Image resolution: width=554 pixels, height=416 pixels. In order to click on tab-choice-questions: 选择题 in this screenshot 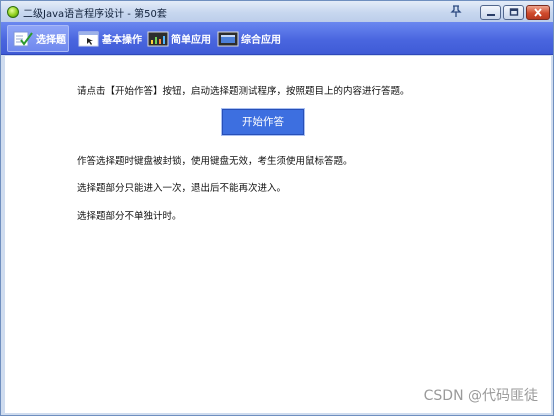, I will do `click(38, 38)`.